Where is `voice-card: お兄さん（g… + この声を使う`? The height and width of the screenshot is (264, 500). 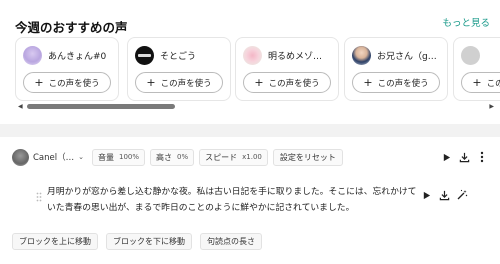 voice-card: お兄さん（g… + この声を使う is located at coordinates (396, 69).